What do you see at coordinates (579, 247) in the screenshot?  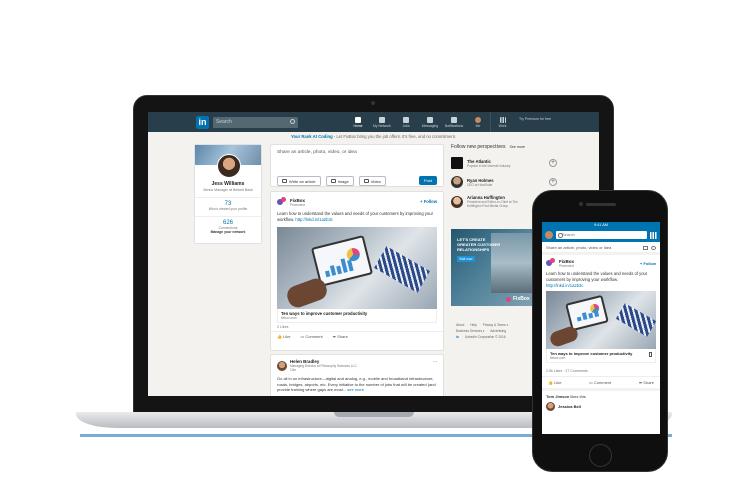 I see `phone-share-placeholder: Share an article, photo, video or idea` at bounding box center [579, 247].